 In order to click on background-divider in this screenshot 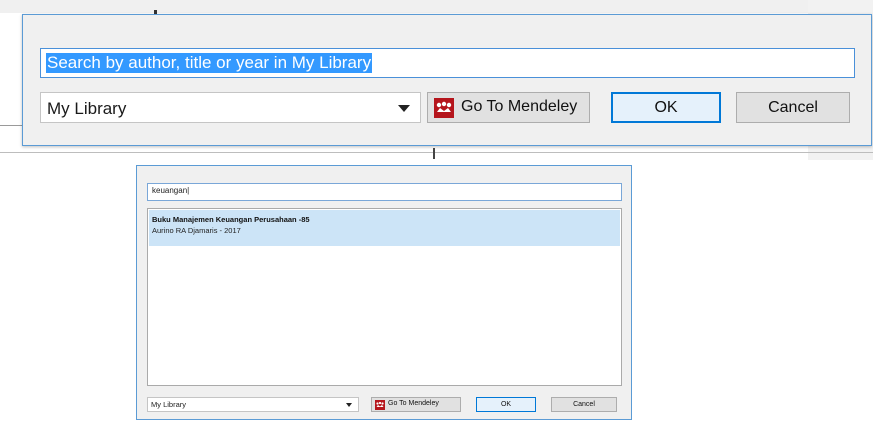, I will do `click(436, 152)`.